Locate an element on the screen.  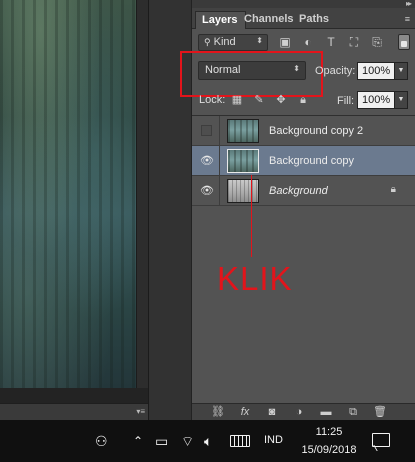
clock-time: 11:25 is located at coordinates (329, 432).